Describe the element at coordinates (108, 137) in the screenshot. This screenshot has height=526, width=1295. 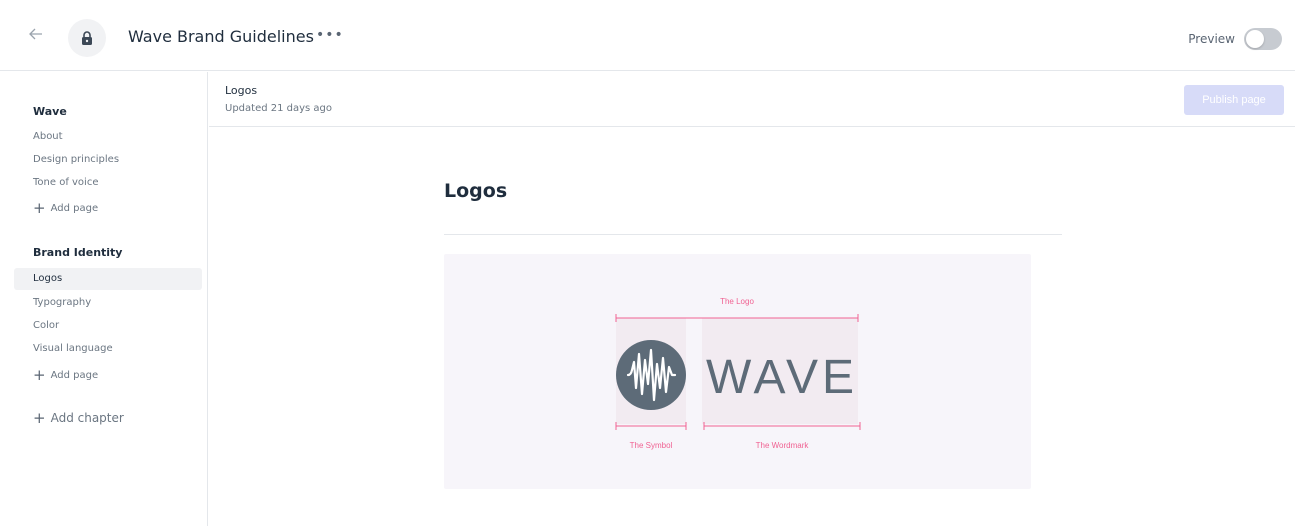
I see `sidebar-item-about: About` at that location.